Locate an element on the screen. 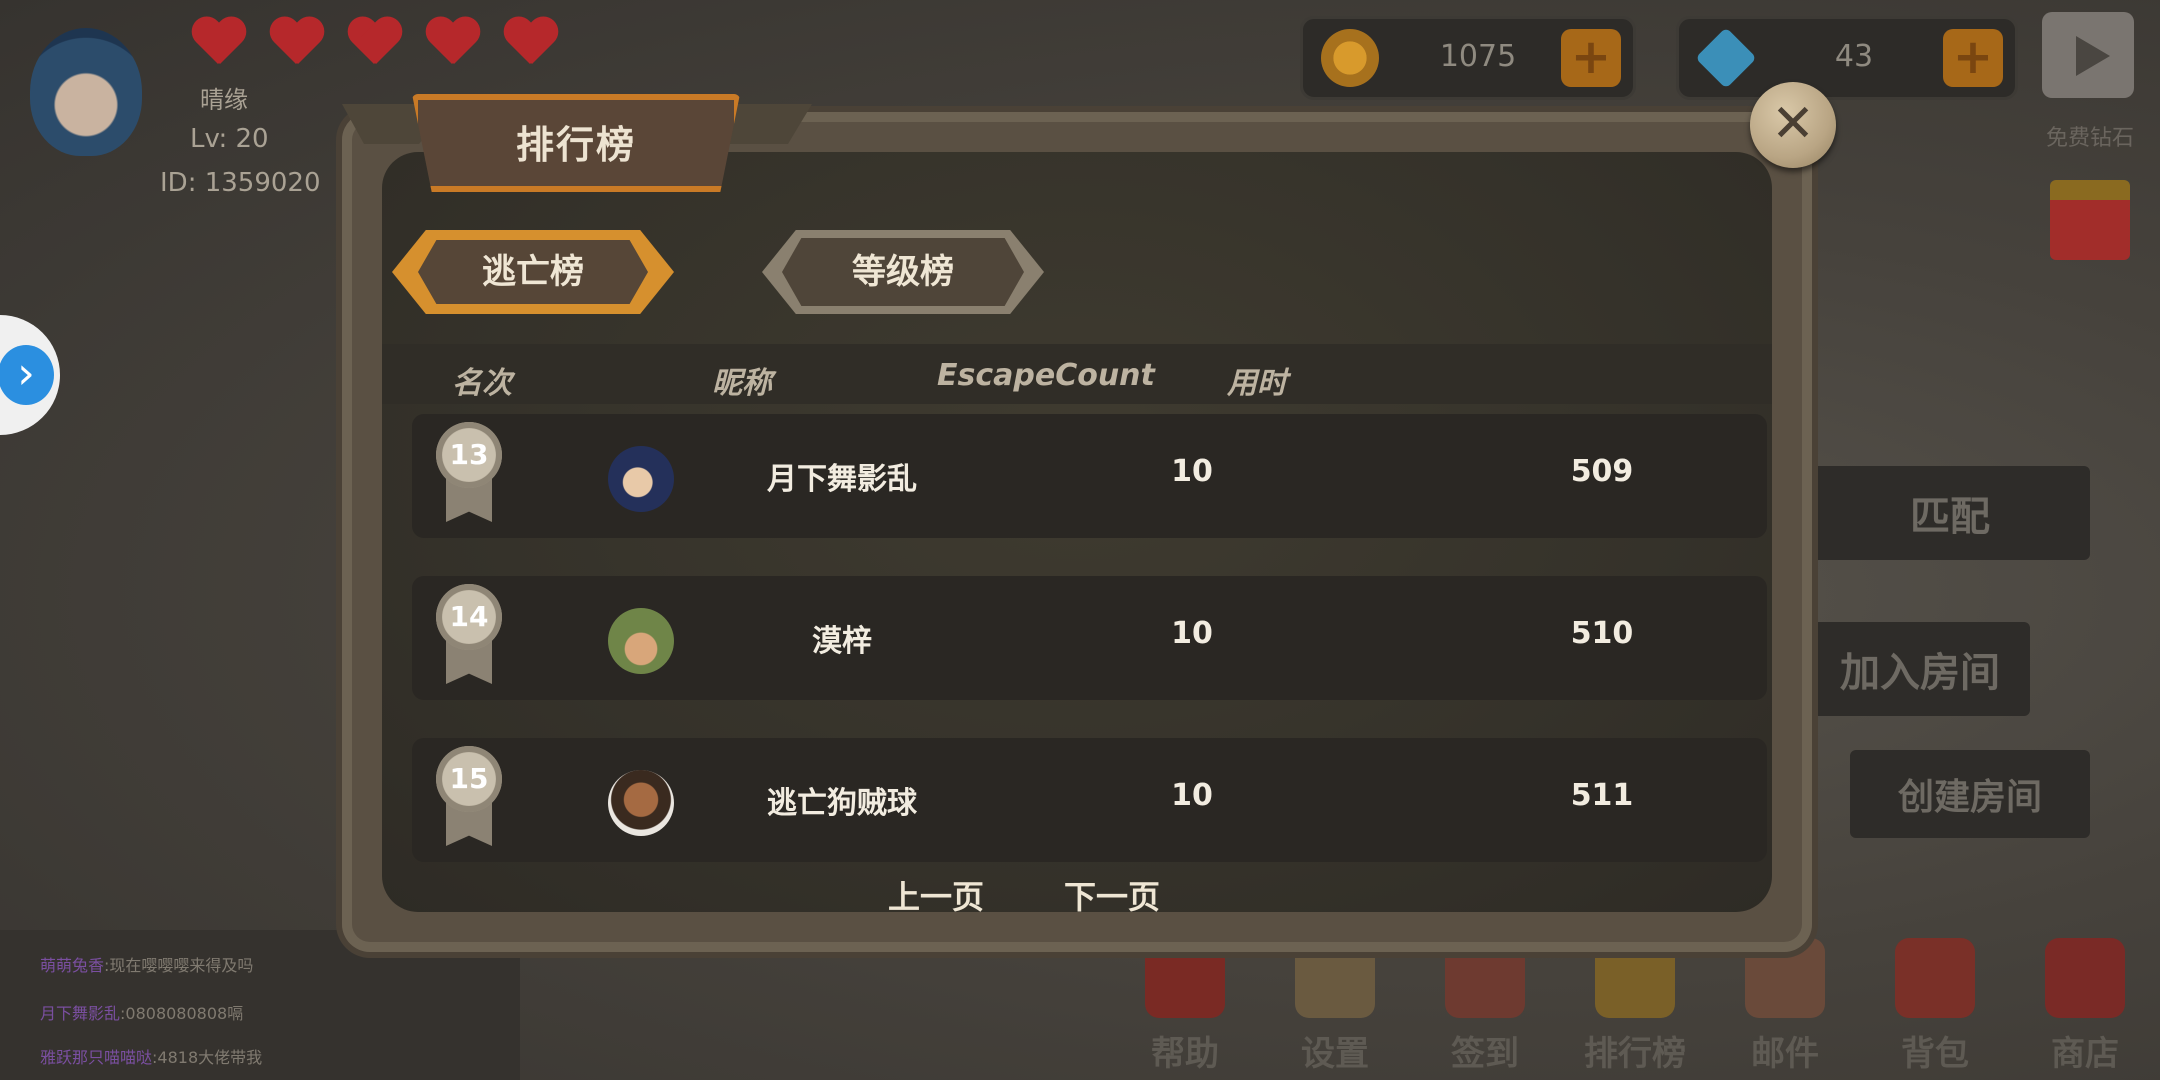 The width and height of the screenshot is (2160, 1080). rank-medal-icon: 13 is located at coordinates (469, 472).